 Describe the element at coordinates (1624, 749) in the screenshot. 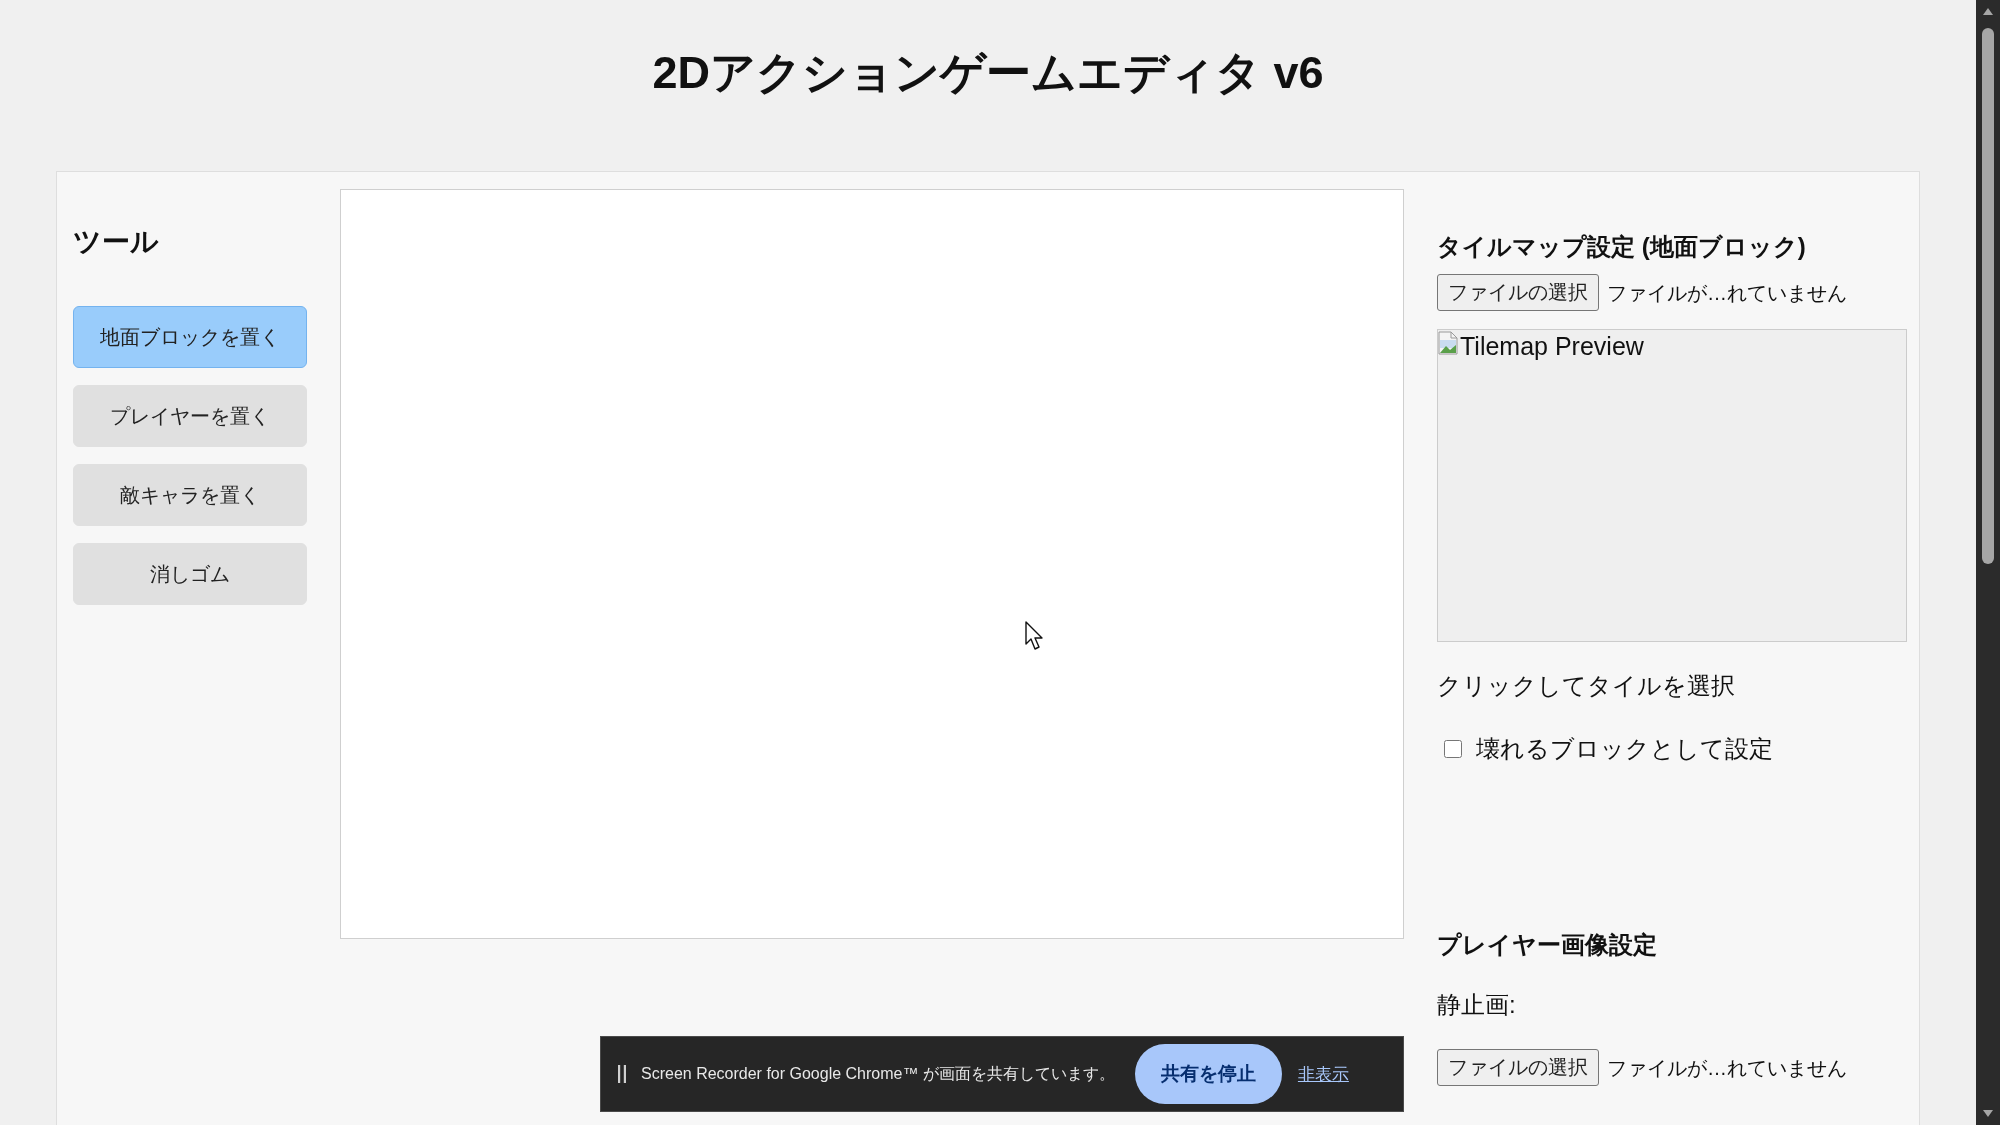

I see `checkbox-label: 壊れるブロックとして設定` at that location.